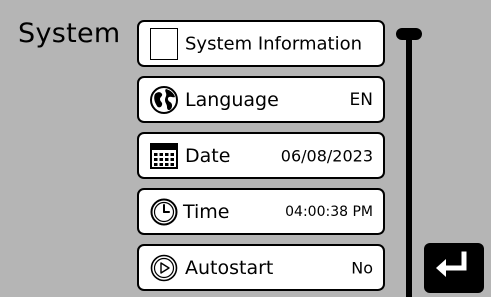  What do you see at coordinates (261, 211) in the screenshot?
I see `menu-item-time: Time 04:00:38 PM` at bounding box center [261, 211].